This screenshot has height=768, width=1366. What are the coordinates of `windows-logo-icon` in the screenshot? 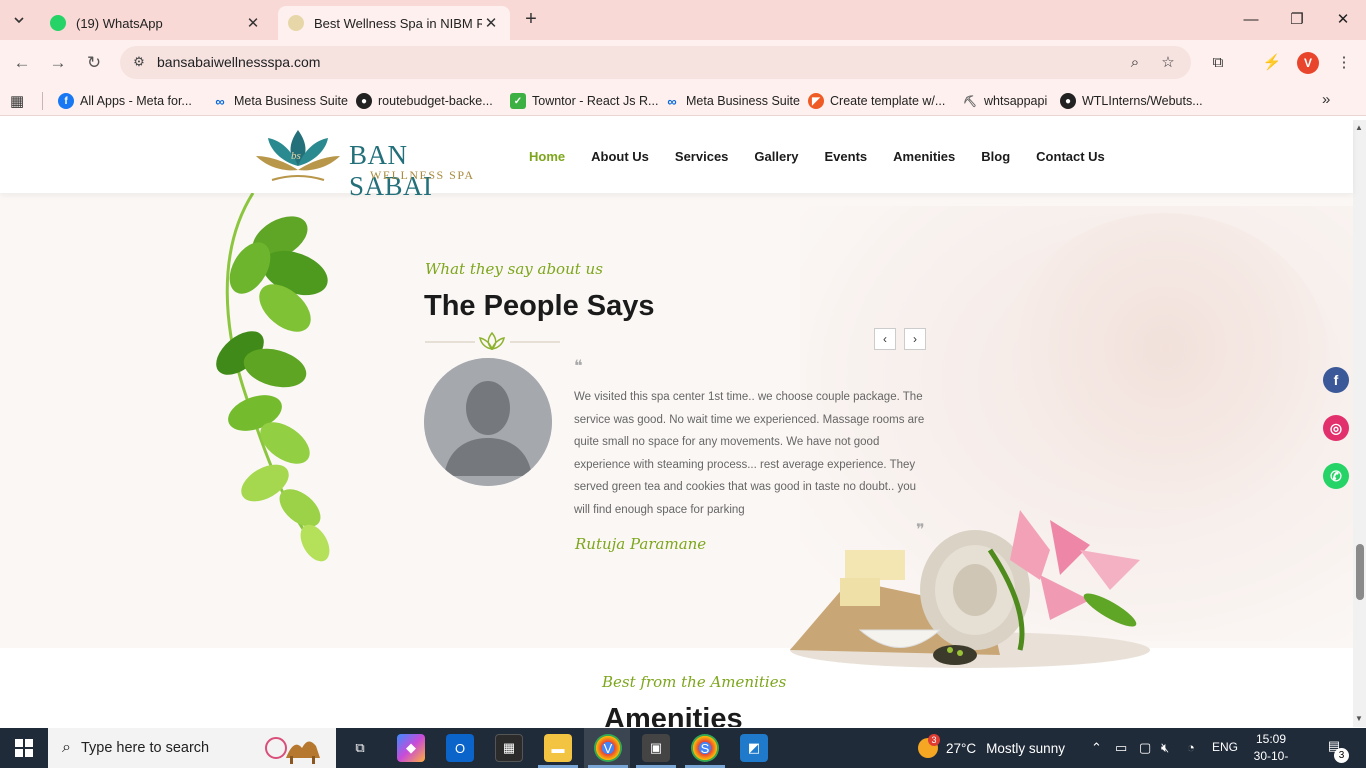 It's located at (24, 748).